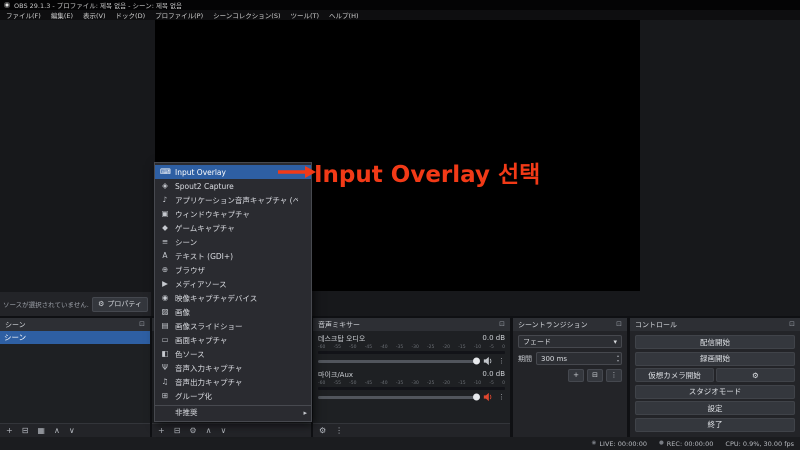  I want to click on remove-scene-button: ⊟, so click(25, 430).